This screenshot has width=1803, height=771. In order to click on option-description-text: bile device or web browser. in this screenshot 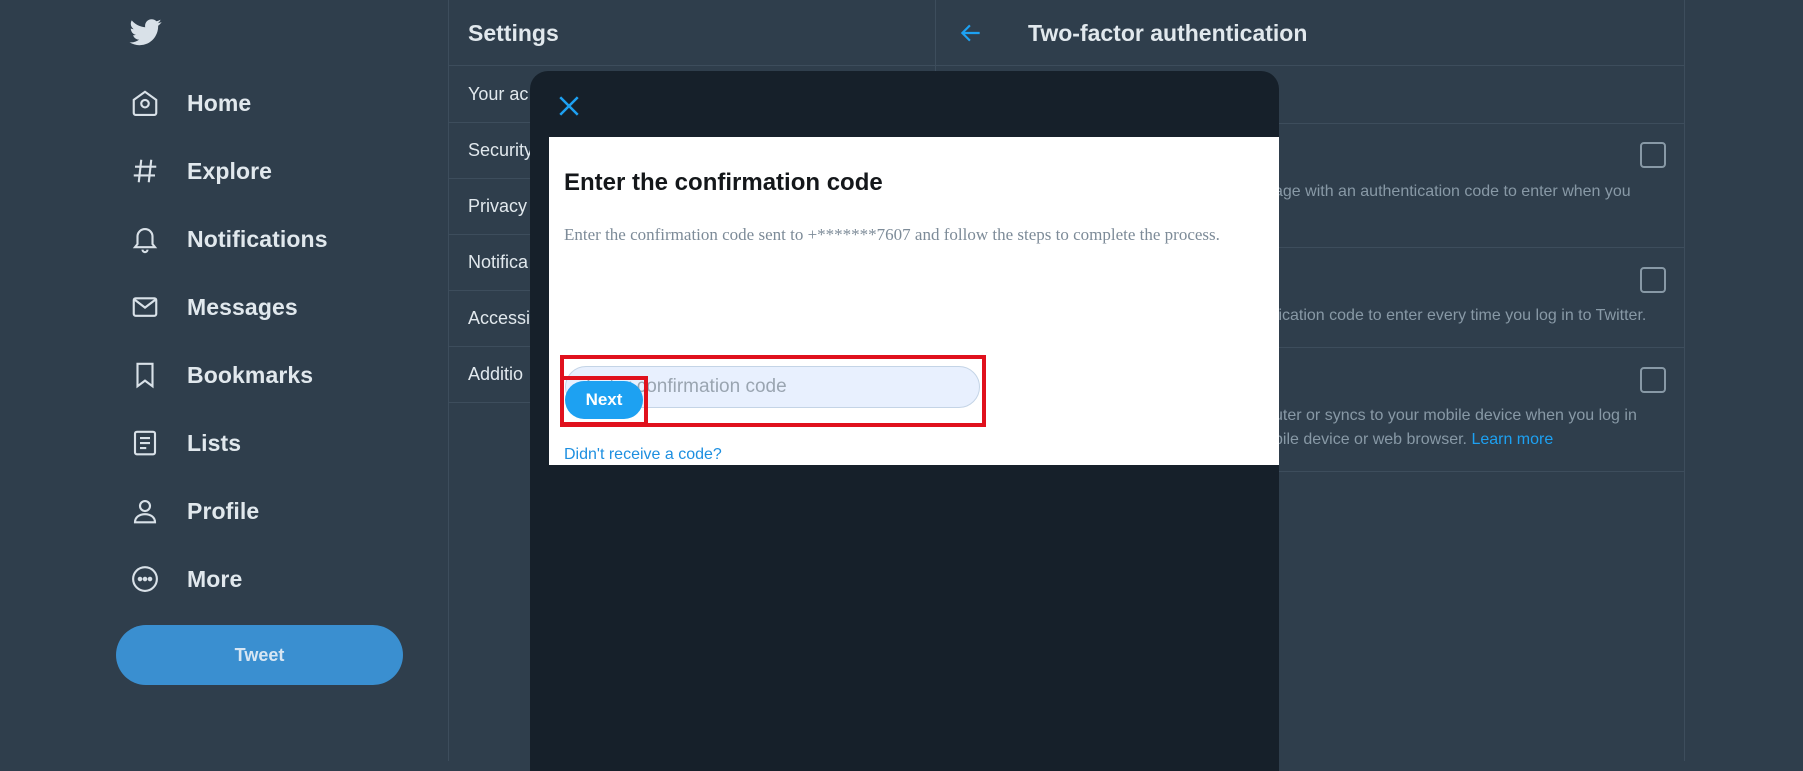, I will do `click(1370, 439)`.